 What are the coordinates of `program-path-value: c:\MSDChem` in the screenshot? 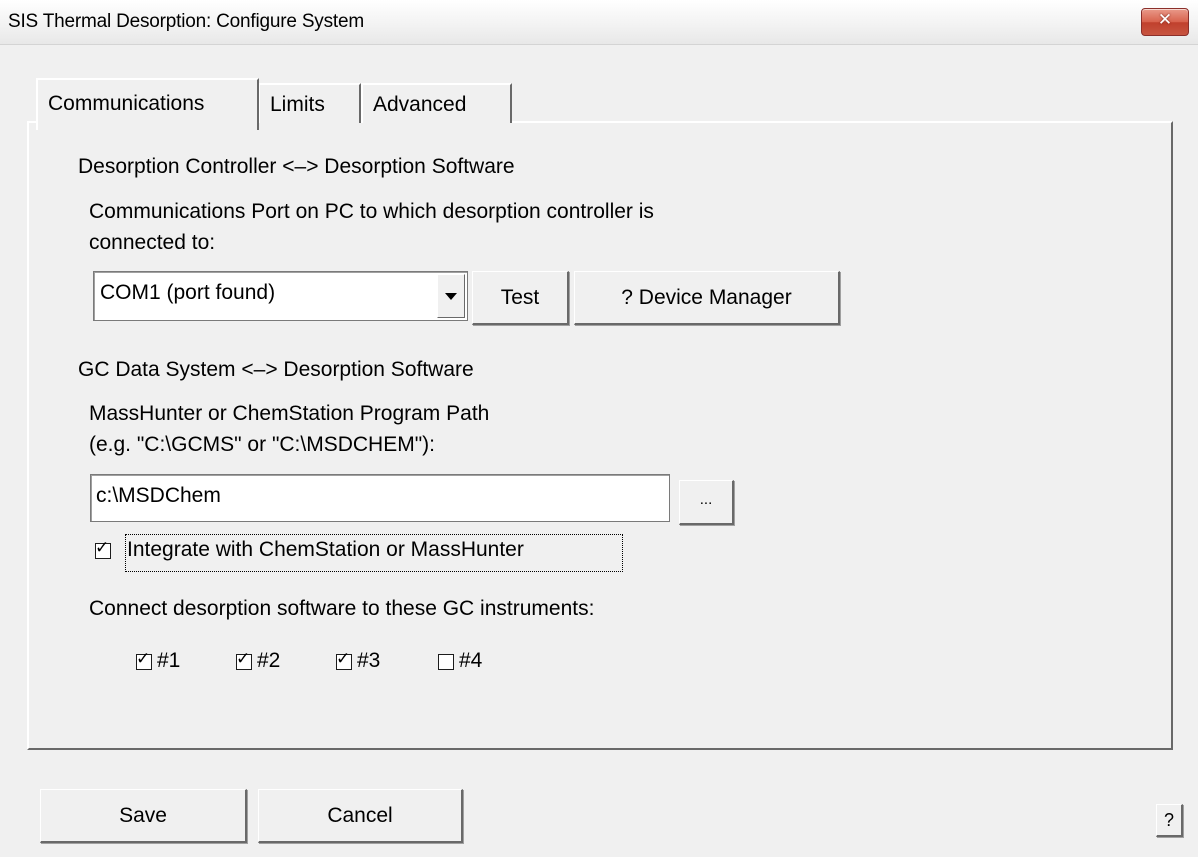 It's located at (158, 495).